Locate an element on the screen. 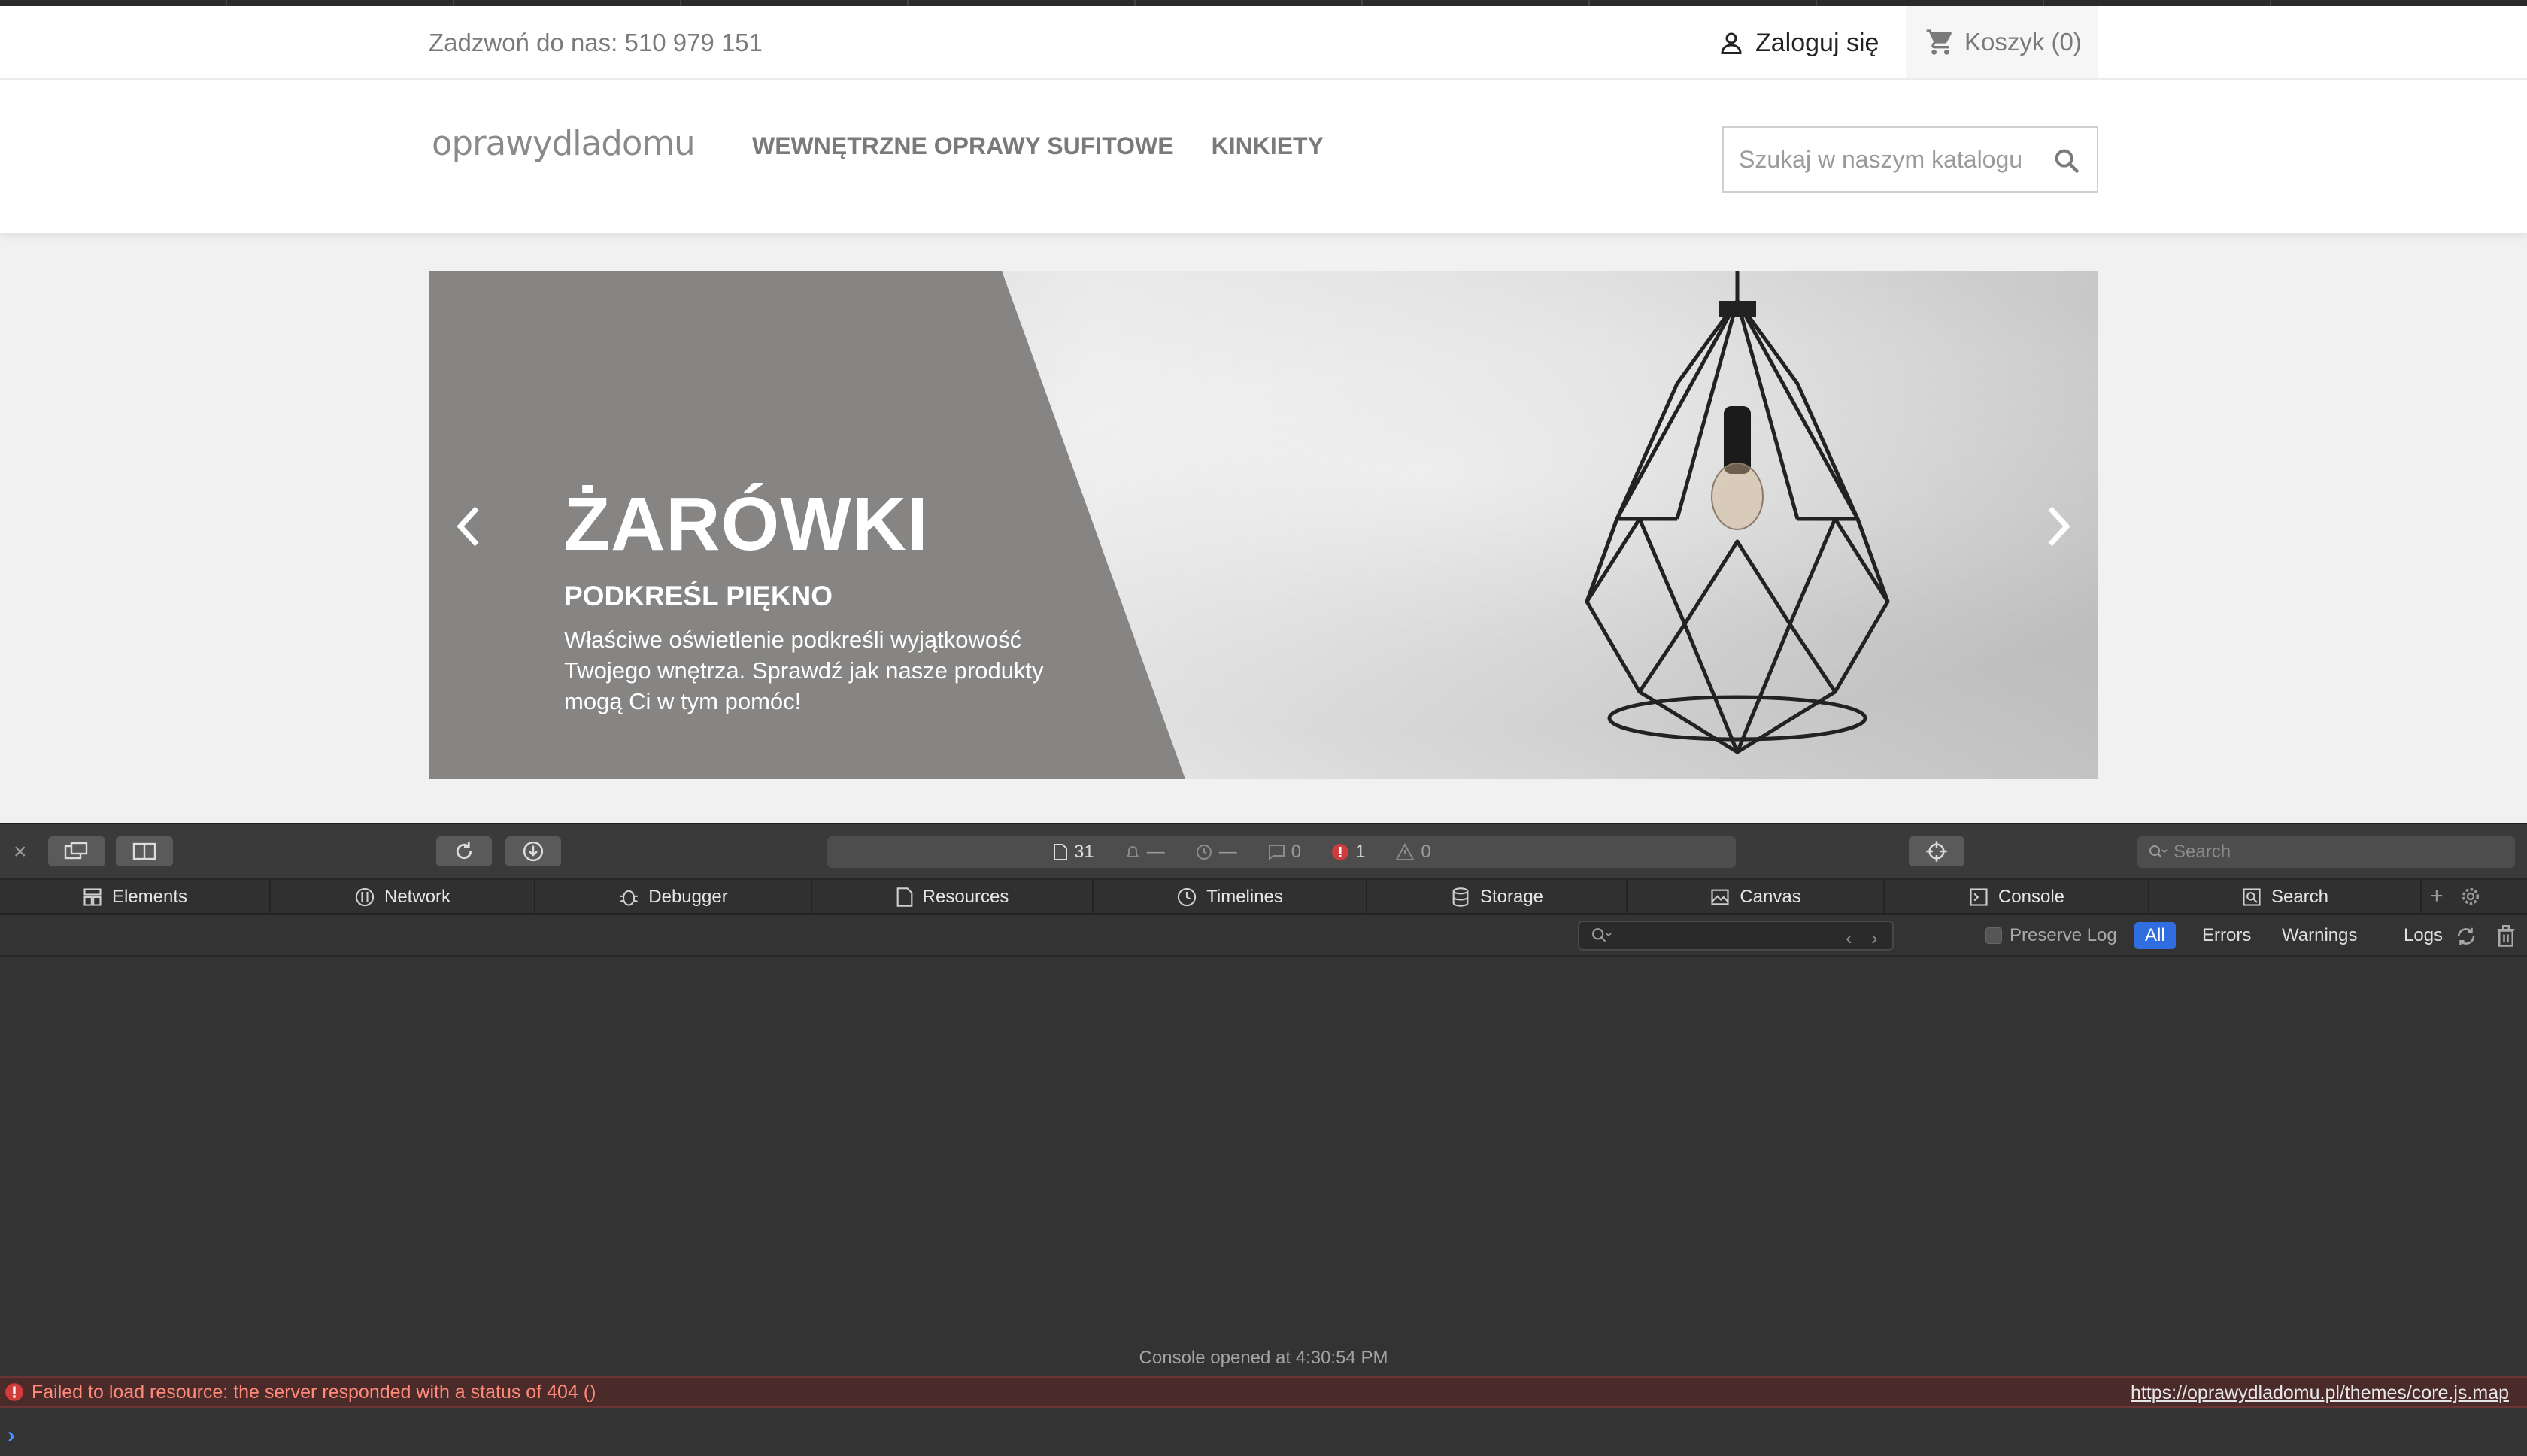  detach-window-button is located at coordinates (76, 851).